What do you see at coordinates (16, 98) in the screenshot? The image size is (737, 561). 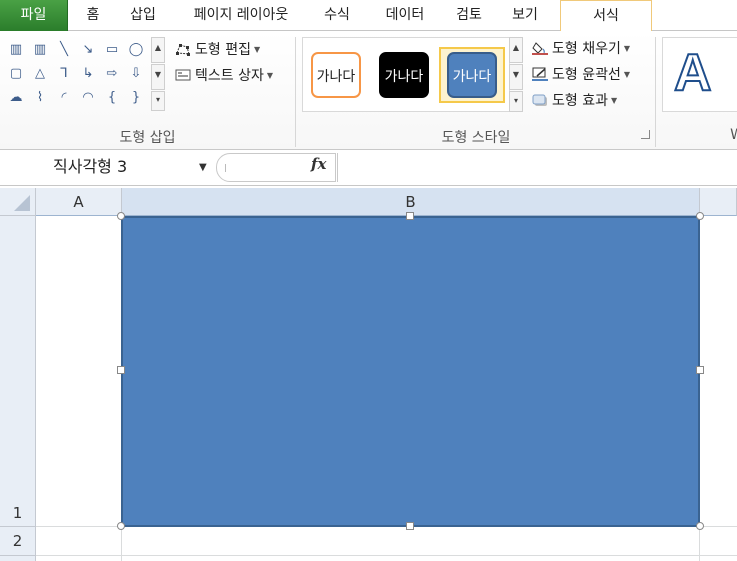 I see `cloud-icon: ☁` at bounding box center [16, 98].